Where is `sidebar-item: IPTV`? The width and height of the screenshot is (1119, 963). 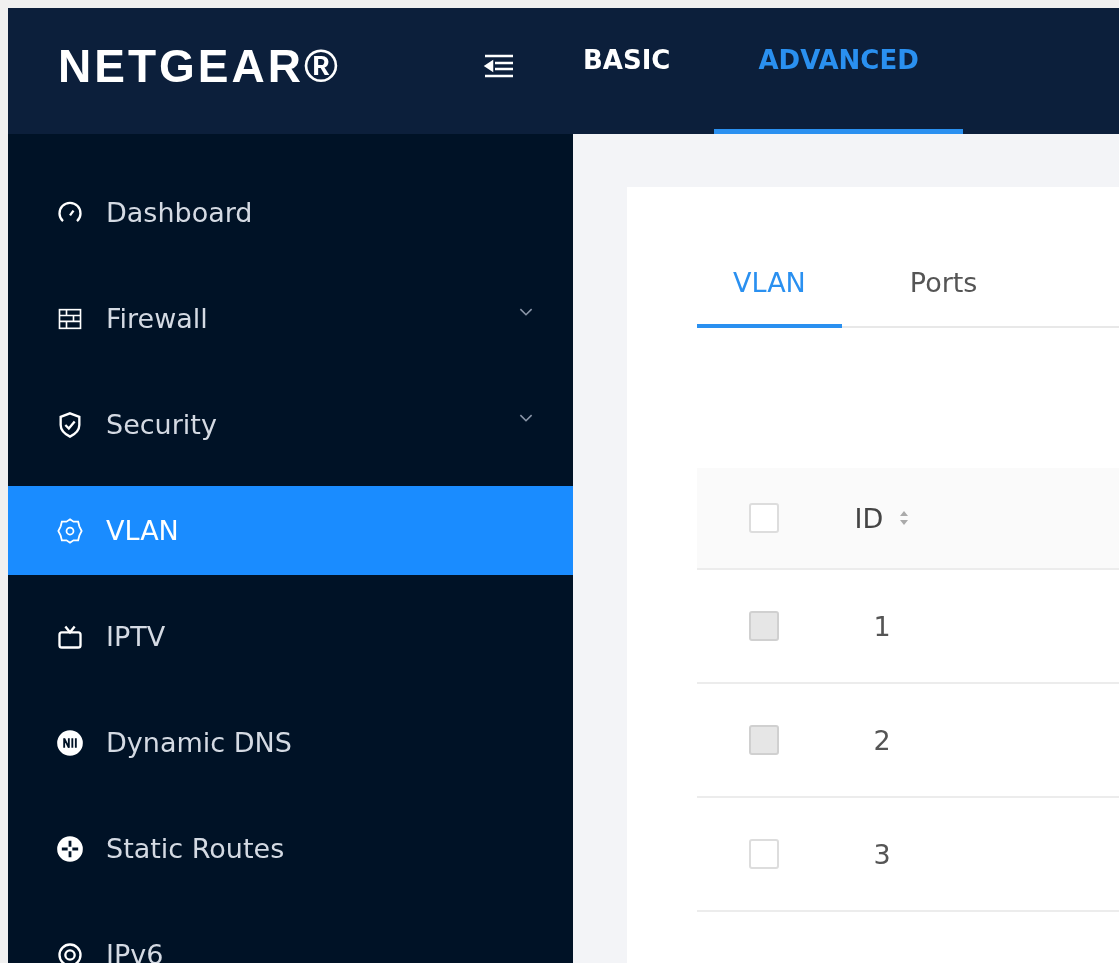 sidebar-item: IPTV is located at coordinates (290, 636).